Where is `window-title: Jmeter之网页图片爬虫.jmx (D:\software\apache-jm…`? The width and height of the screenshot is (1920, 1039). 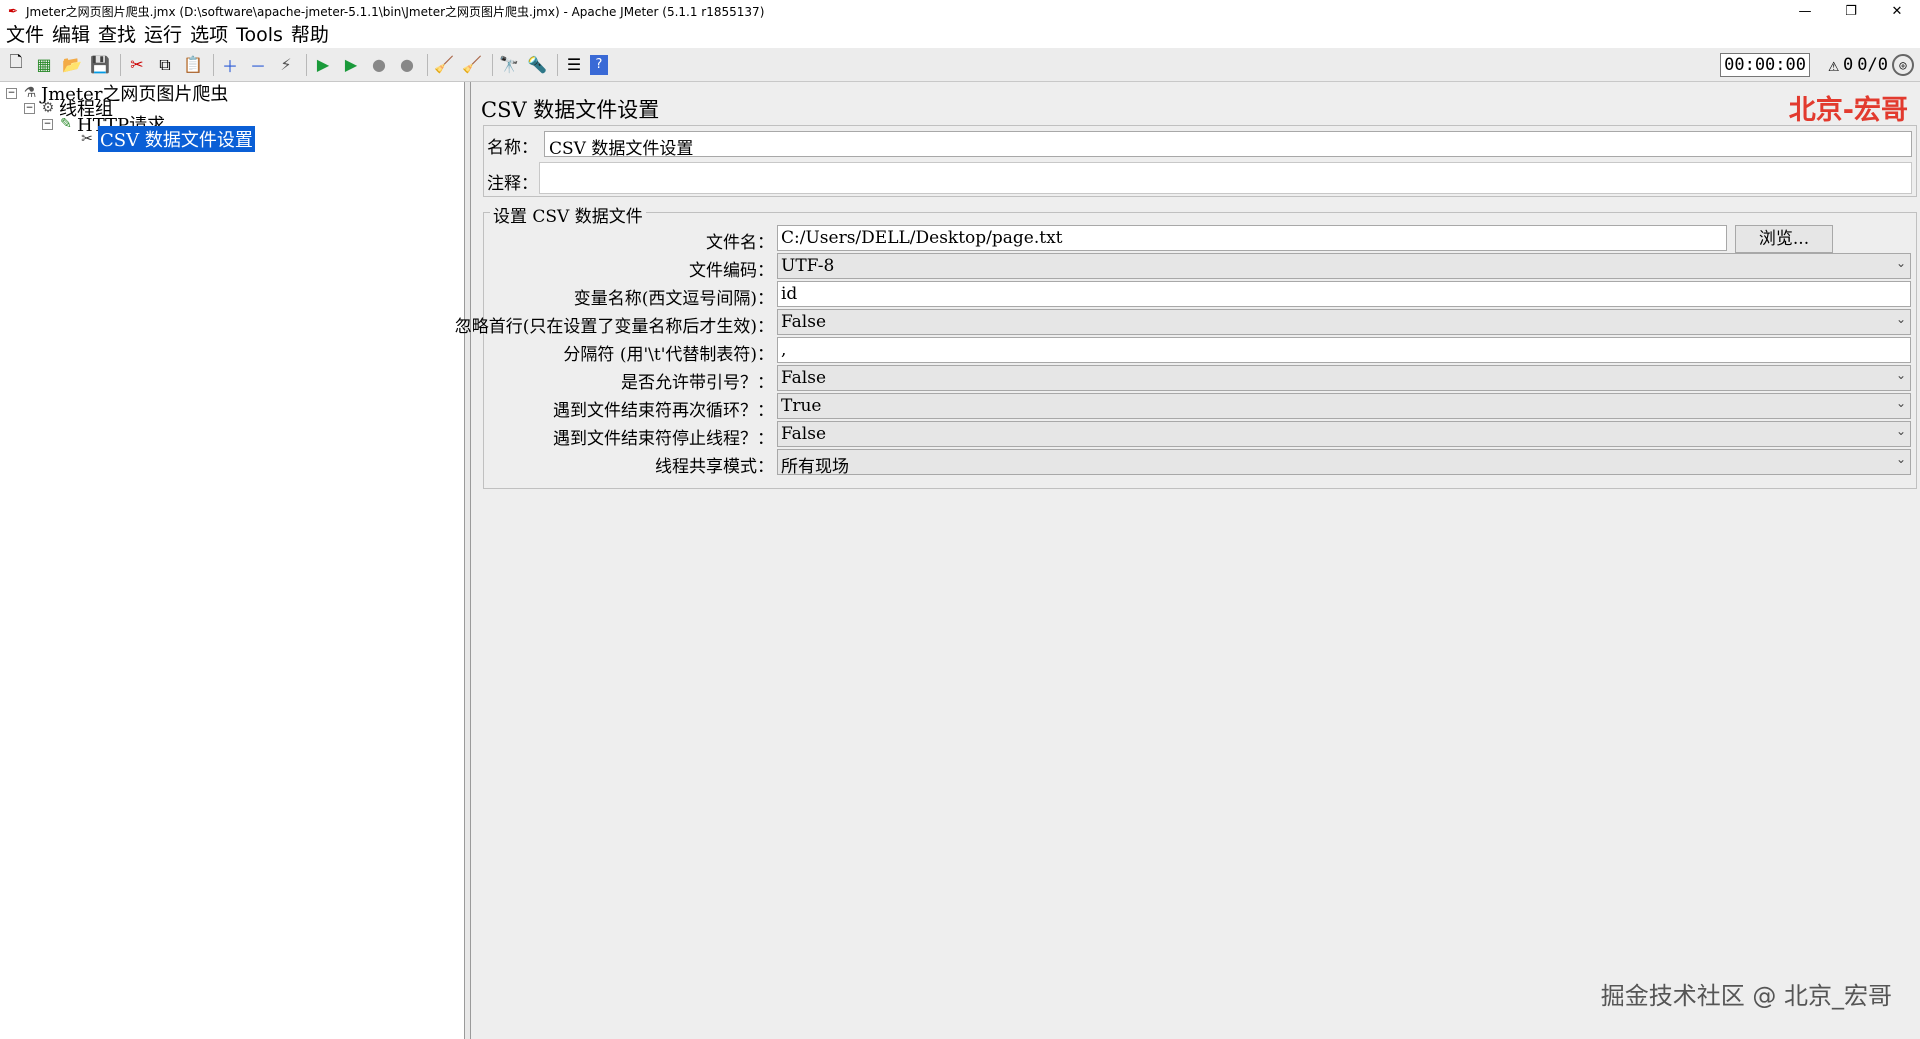
window-title: Jmeter之网页图片爬虫.jmx (D:\software\apache-jm… is located at coordinates (395, 11).